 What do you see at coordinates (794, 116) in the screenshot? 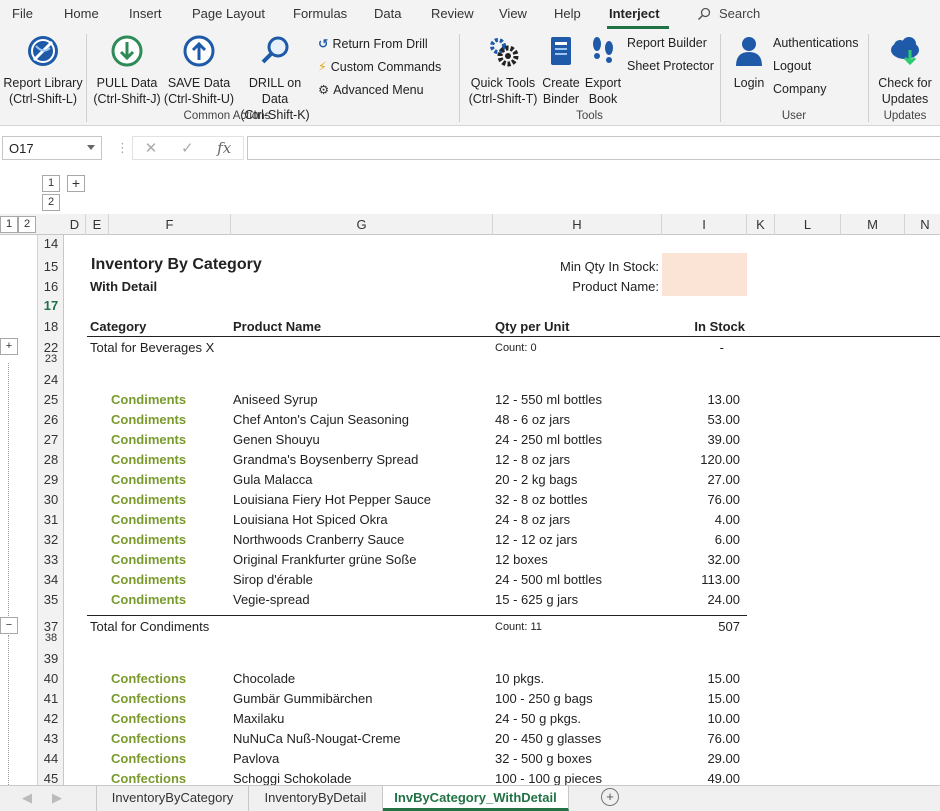
I see `user-group-label: User` at bounding box center [794, 116].